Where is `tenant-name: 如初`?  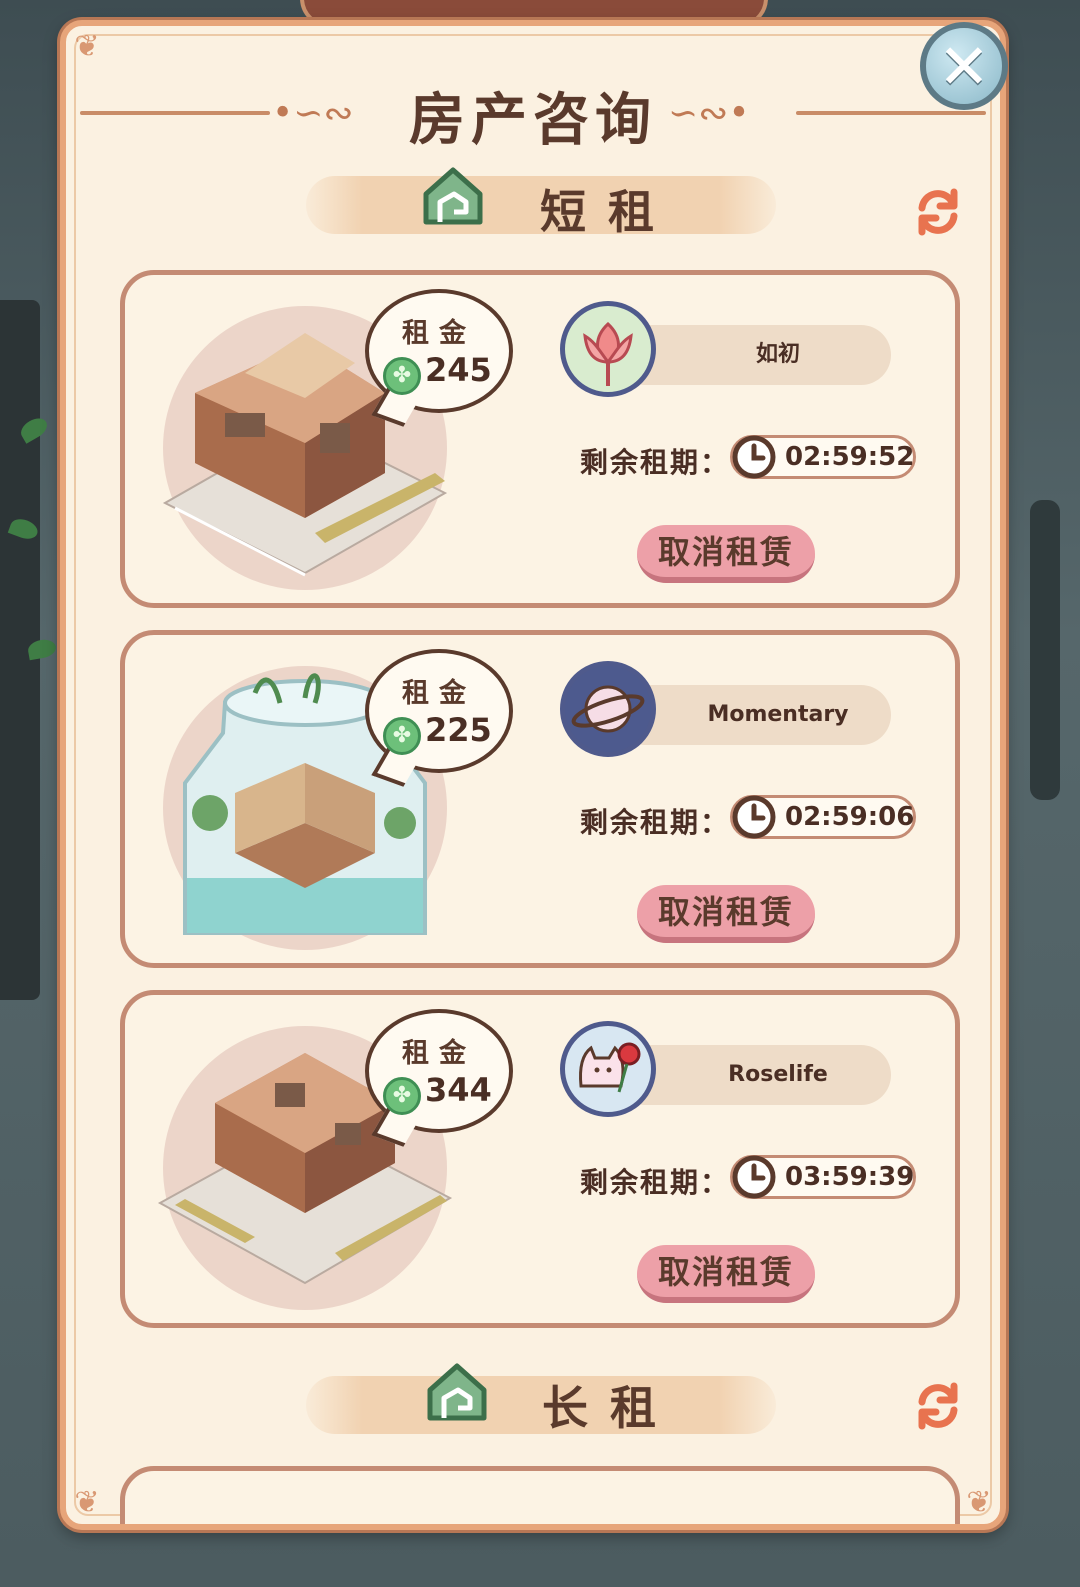 tenant-name: 如初 is located at coordinates (777, 354).